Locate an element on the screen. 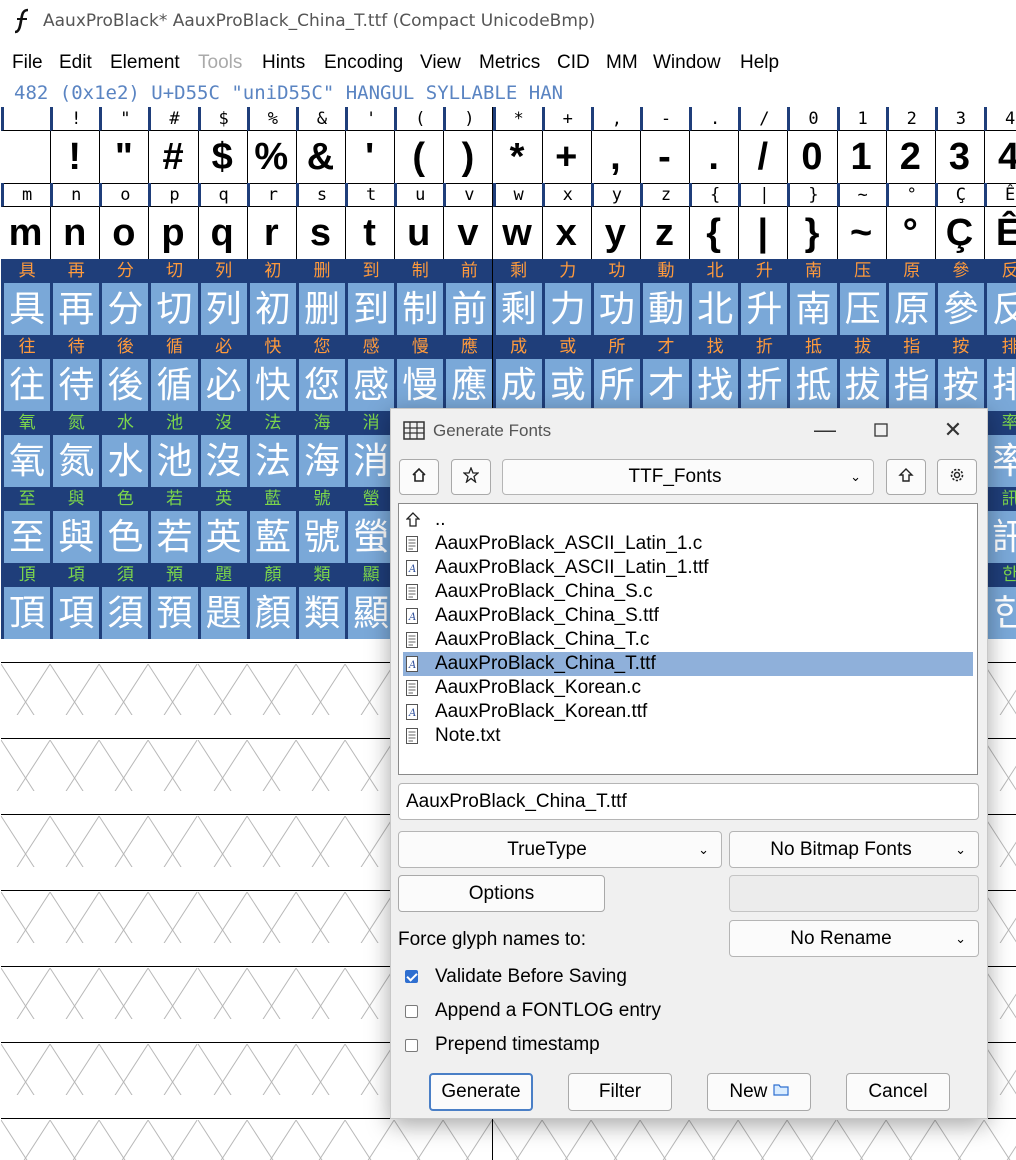  glyph-cell: 往往 is located at coordinates (26, 373).